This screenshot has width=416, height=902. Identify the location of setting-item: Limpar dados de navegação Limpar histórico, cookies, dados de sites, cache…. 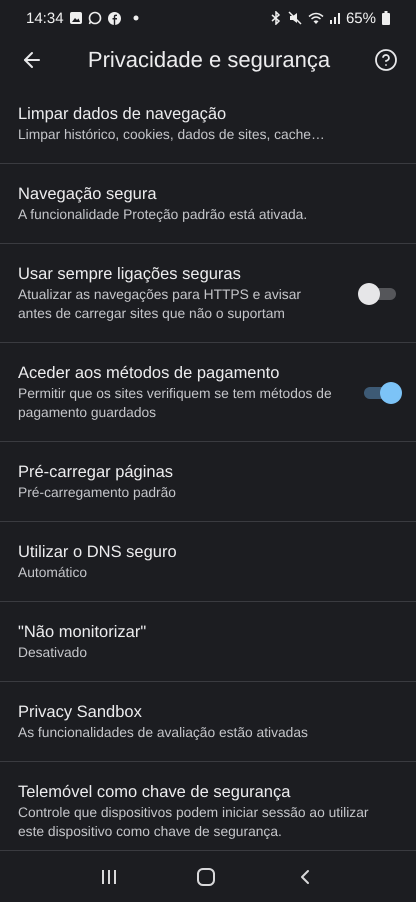
(208, 124).